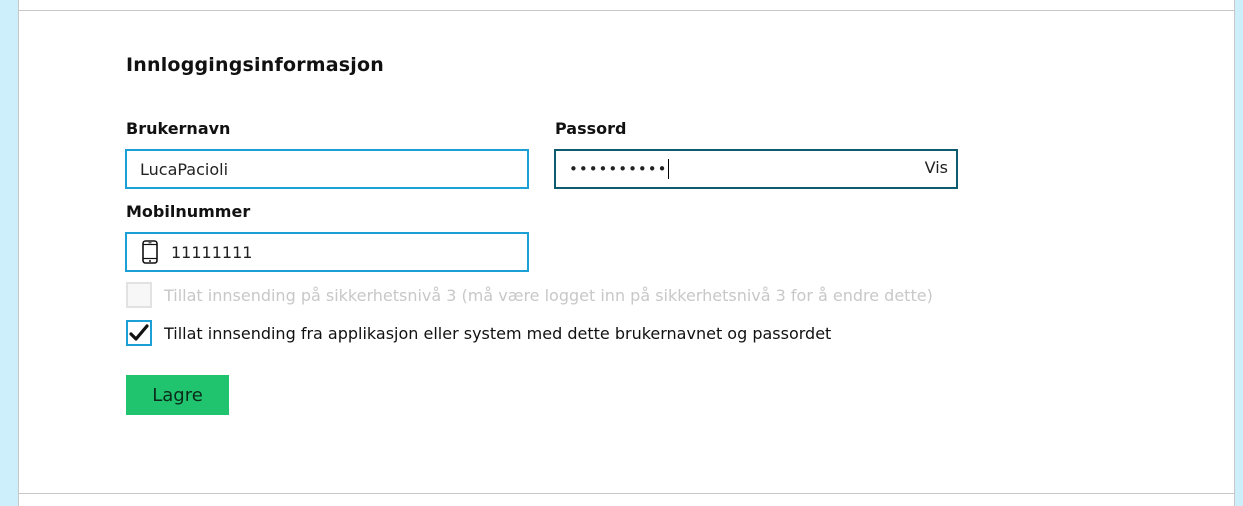 This screenshot has height=506, width=1243. What do you see at coordinates (255, 65) in the screenshot?
I see `section-title: Innloggingsinformasjon` at bounding box center [255, 65].